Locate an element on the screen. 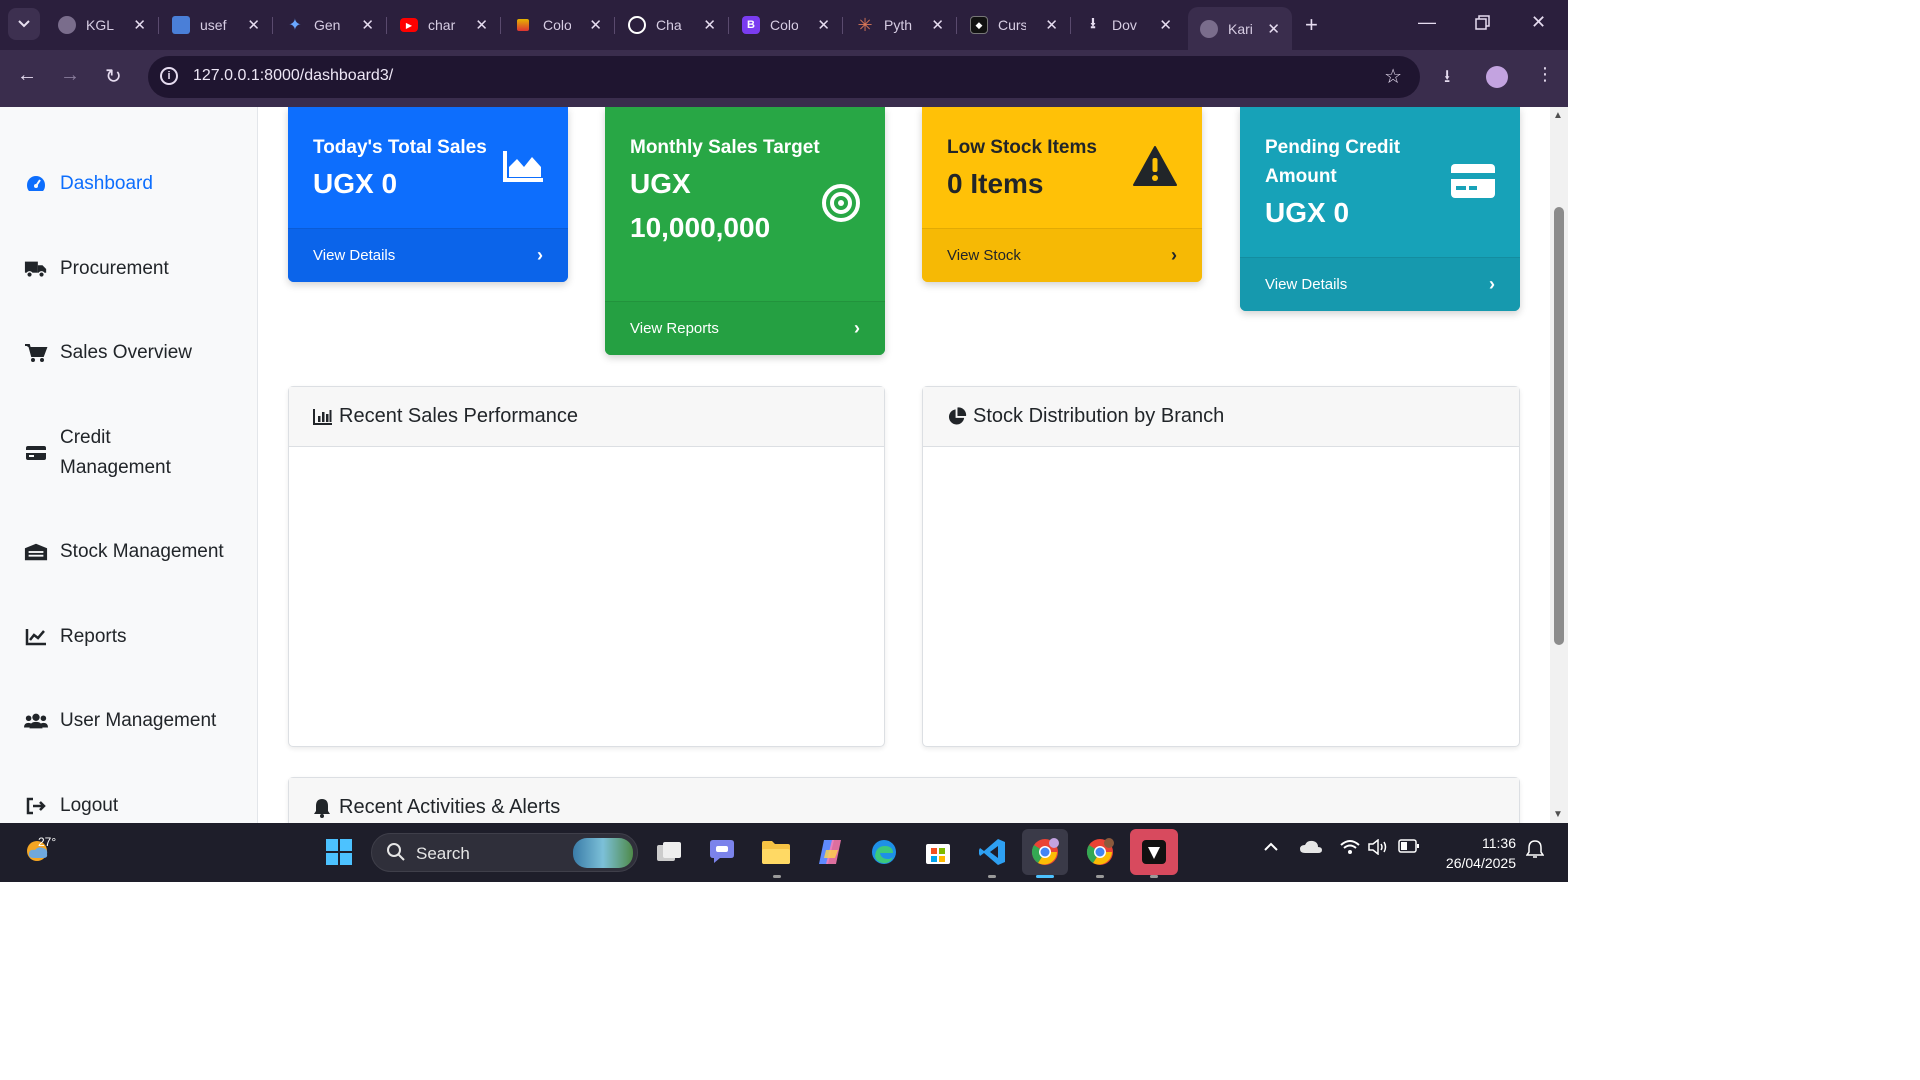 This screenshot has width=1920, height=1080. tab-title: KGL is located at coordinates (100, 25).